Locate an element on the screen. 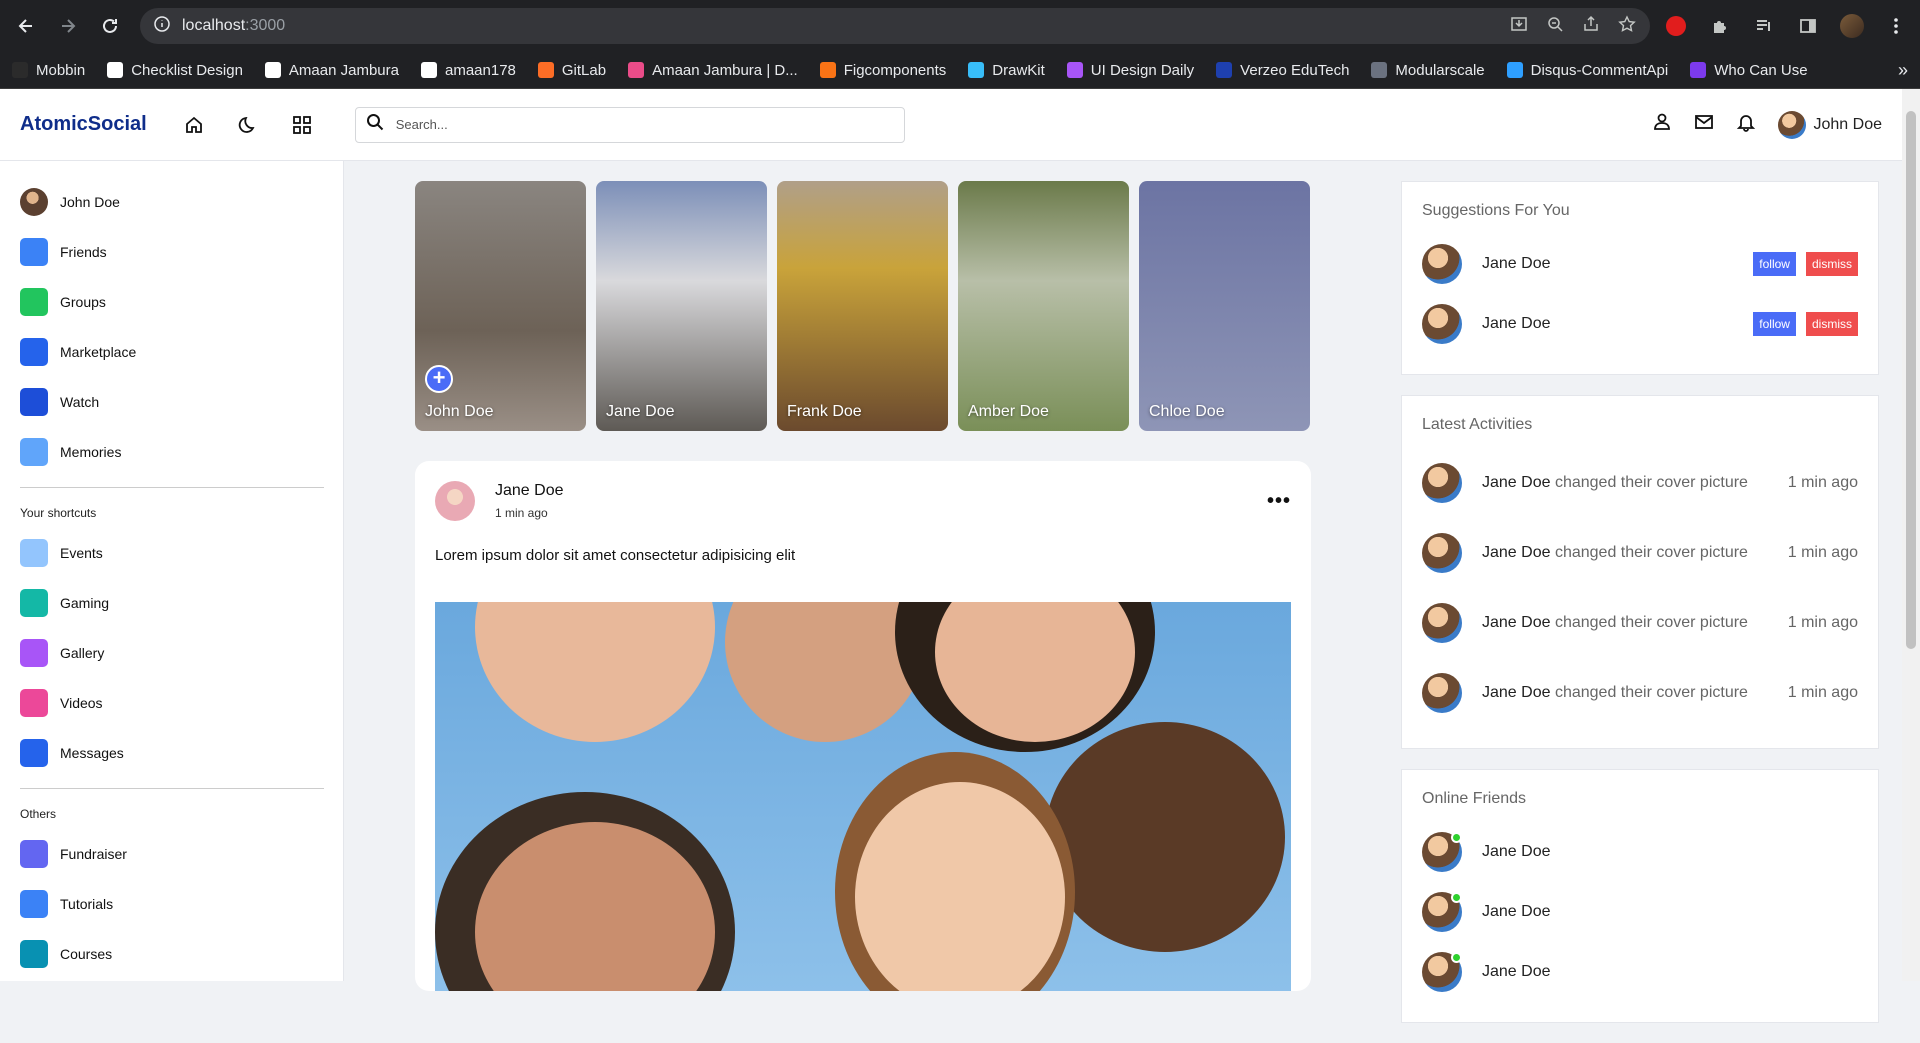 The image size is (1920, 1043). profile-avatar-icon is located at coordinates (1852, 26).